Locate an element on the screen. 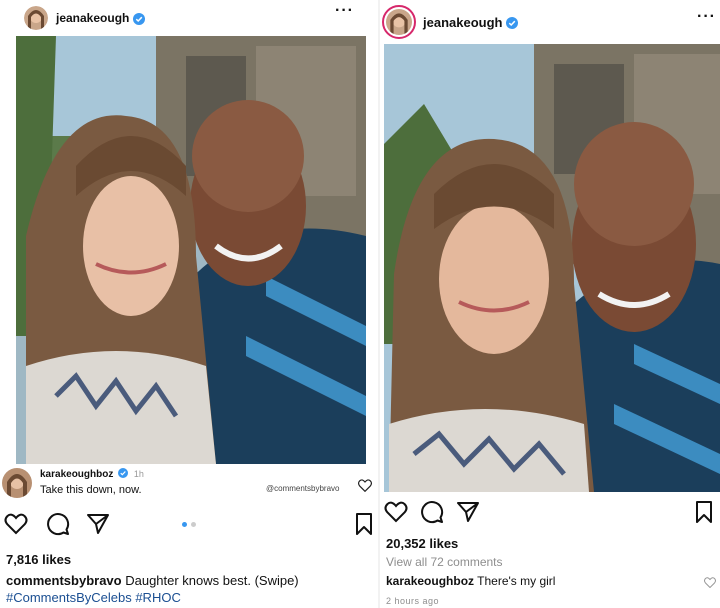 This screenshot has width=720, height=608. watermark: @commentsbybravo is located at coordinates (303, 488).